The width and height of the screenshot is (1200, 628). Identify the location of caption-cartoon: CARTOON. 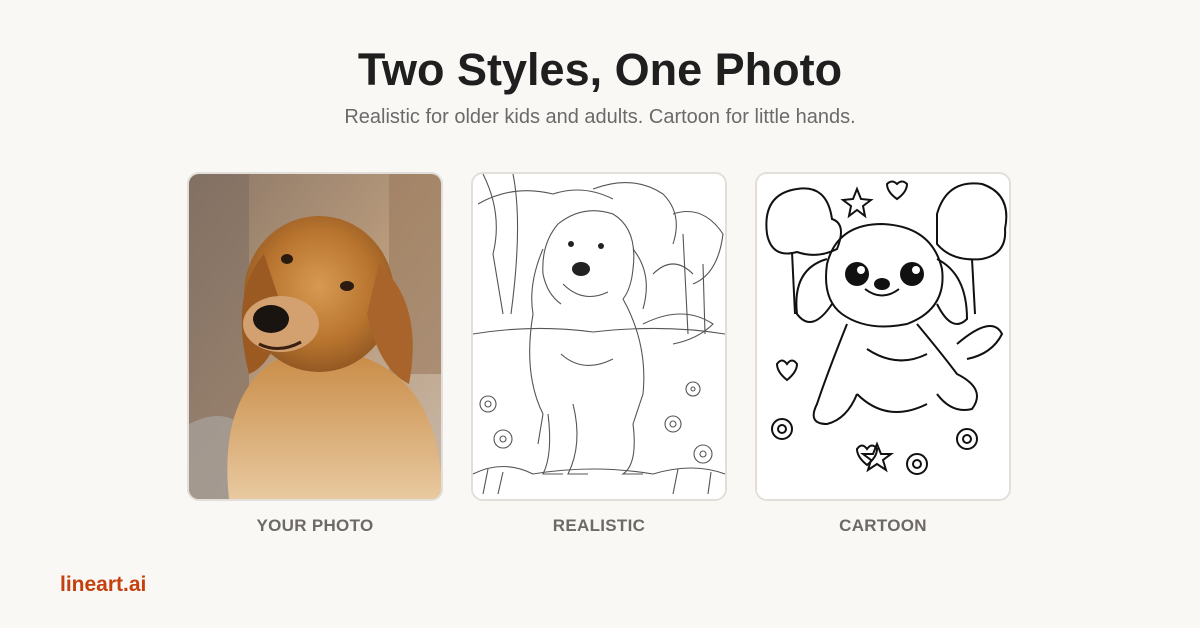
(883, 525).